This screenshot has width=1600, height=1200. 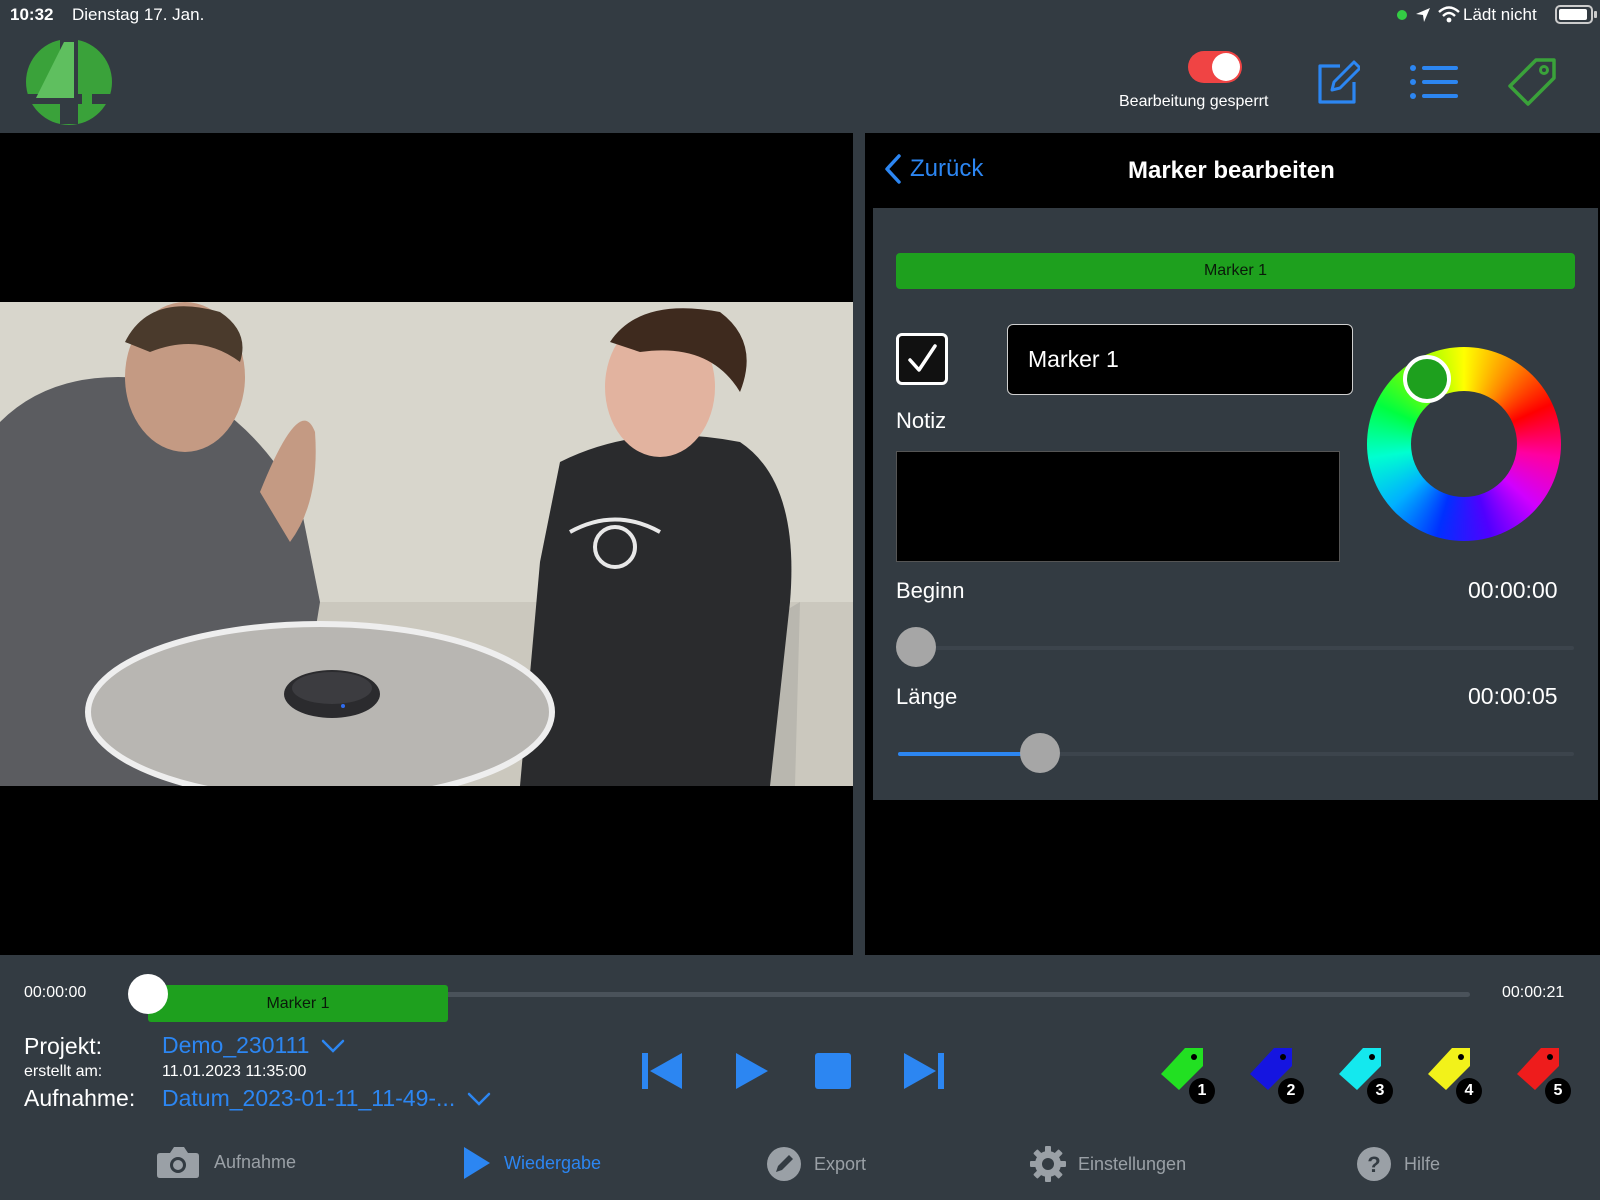 I want to click on marker-banner: Marker 1, so click(x=1235, y=271).